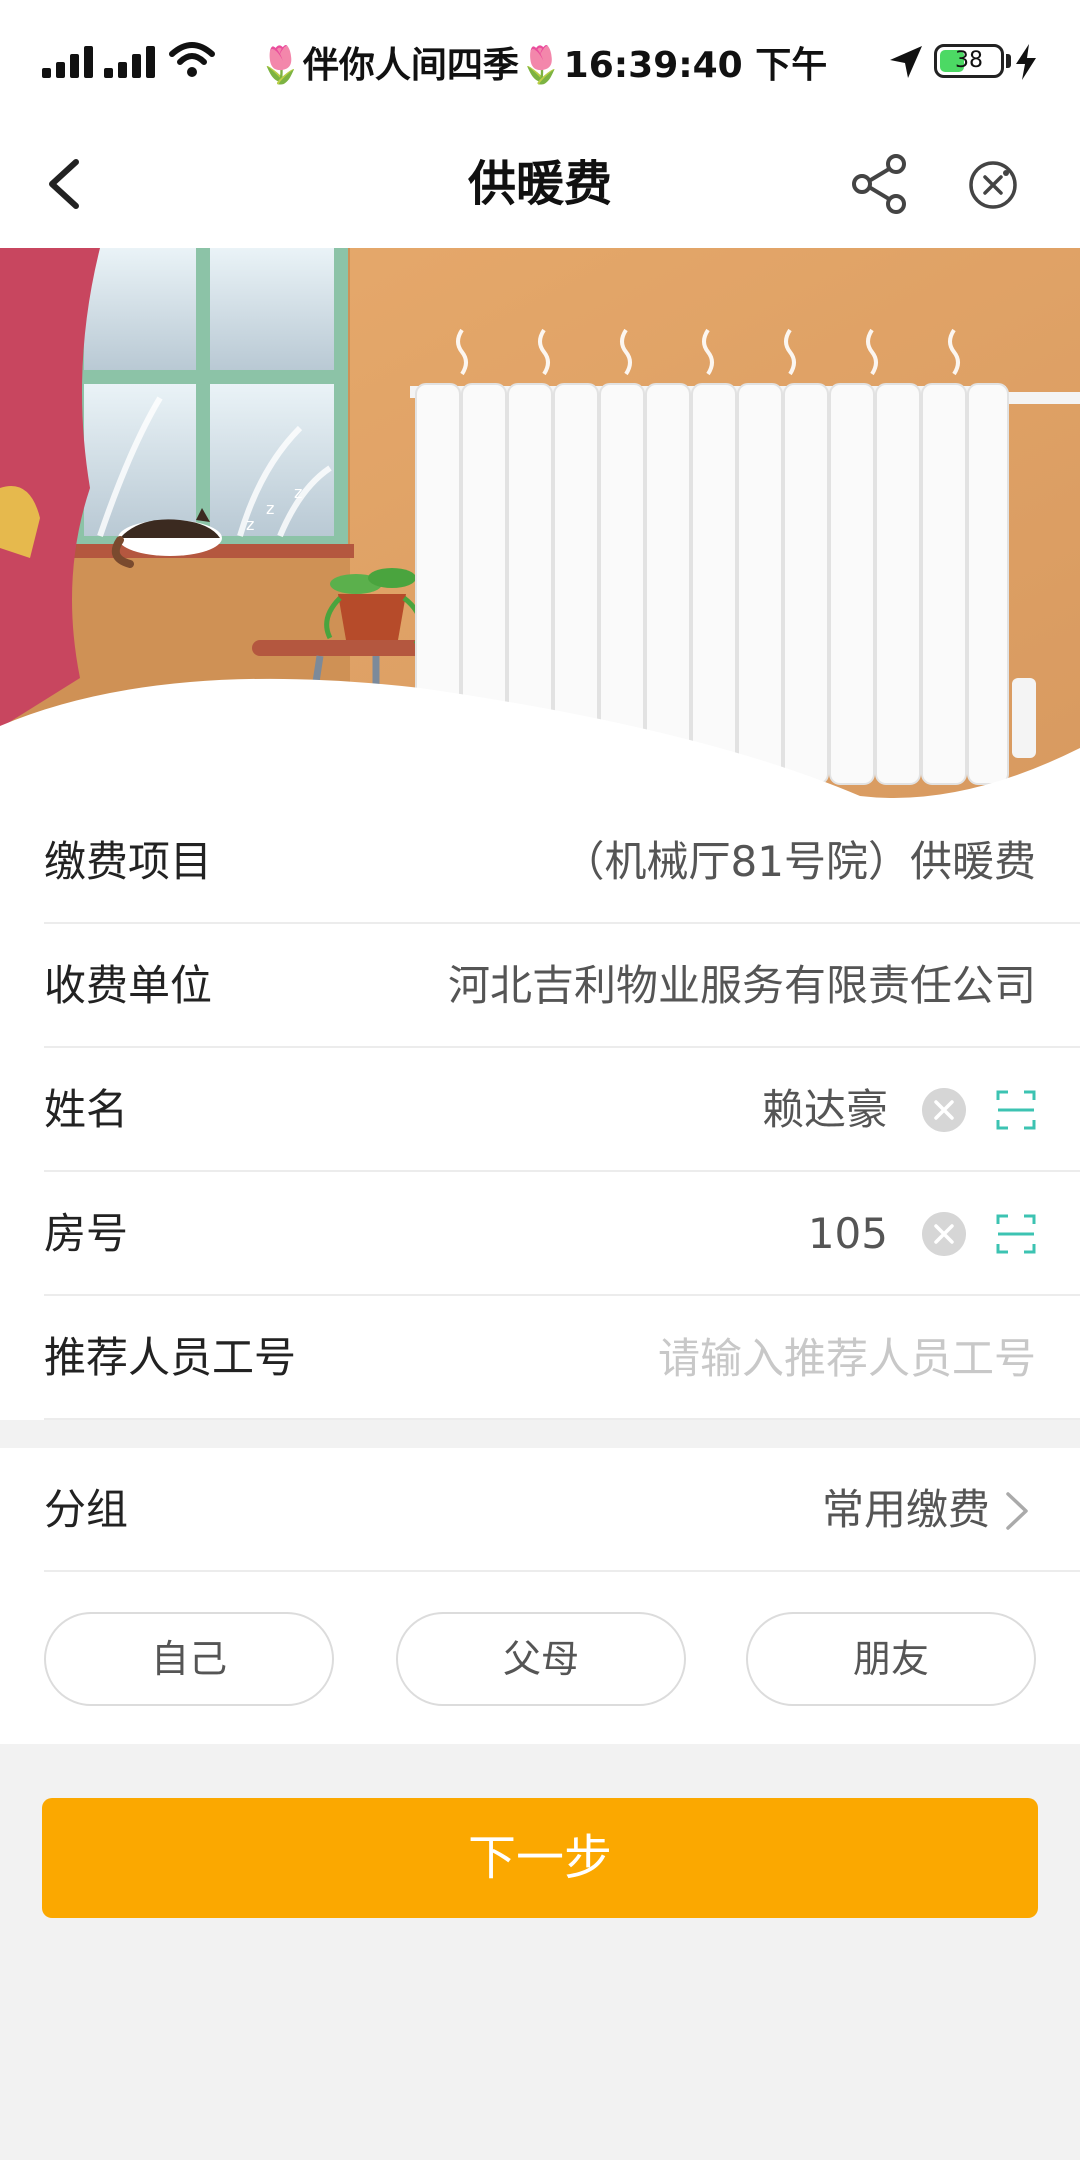 The width and height of the screenshot is (1080, 2160). I want to click on referrer-id-row: 推荐人员工号, so click(540, 1358).